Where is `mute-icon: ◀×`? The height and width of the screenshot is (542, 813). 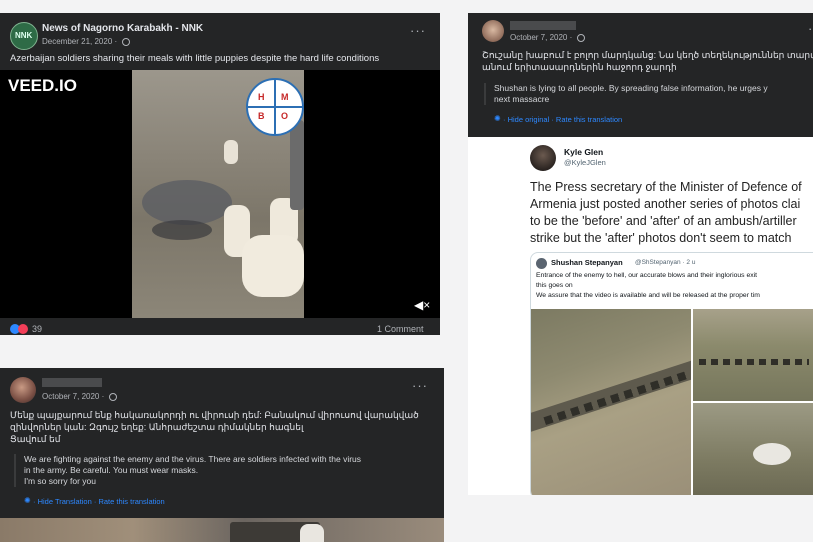
mute-icon: ◀× is located at coordinates (422, 305).